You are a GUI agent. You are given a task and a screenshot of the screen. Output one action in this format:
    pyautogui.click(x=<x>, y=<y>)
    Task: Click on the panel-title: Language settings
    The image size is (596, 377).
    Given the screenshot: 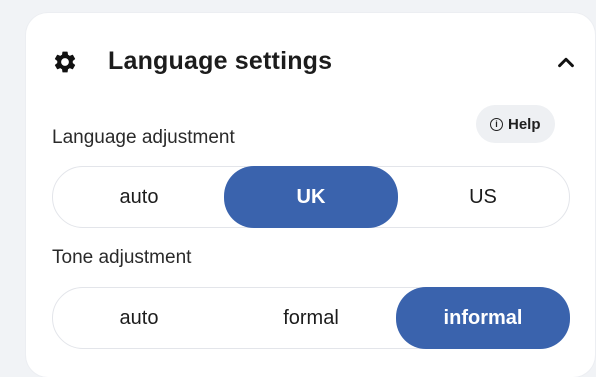 What is the action you would take?
    pyautogui.click(x=220, y=61)
    